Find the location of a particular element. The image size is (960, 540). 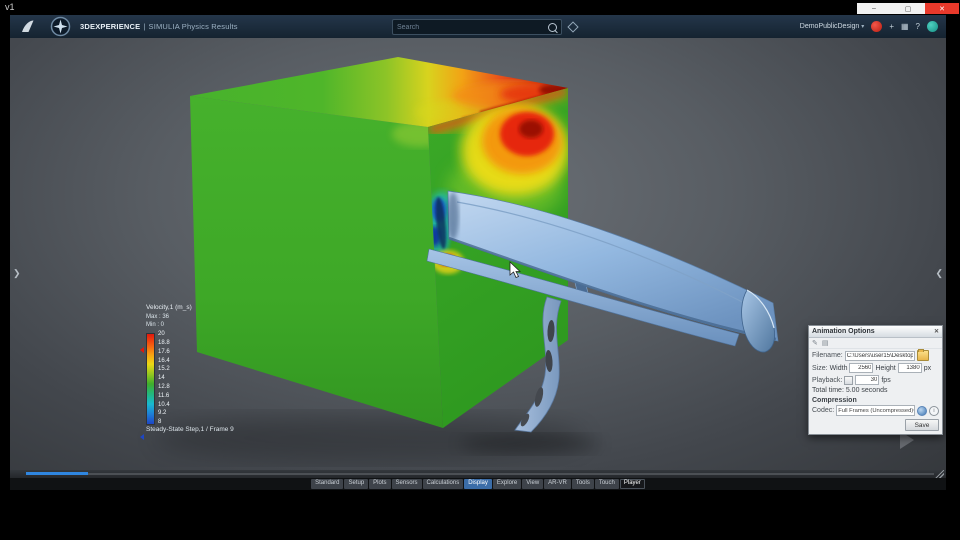

frame-status-label: Steady-State Step,1 / Frame 9 is located at coordinates (190, 429).